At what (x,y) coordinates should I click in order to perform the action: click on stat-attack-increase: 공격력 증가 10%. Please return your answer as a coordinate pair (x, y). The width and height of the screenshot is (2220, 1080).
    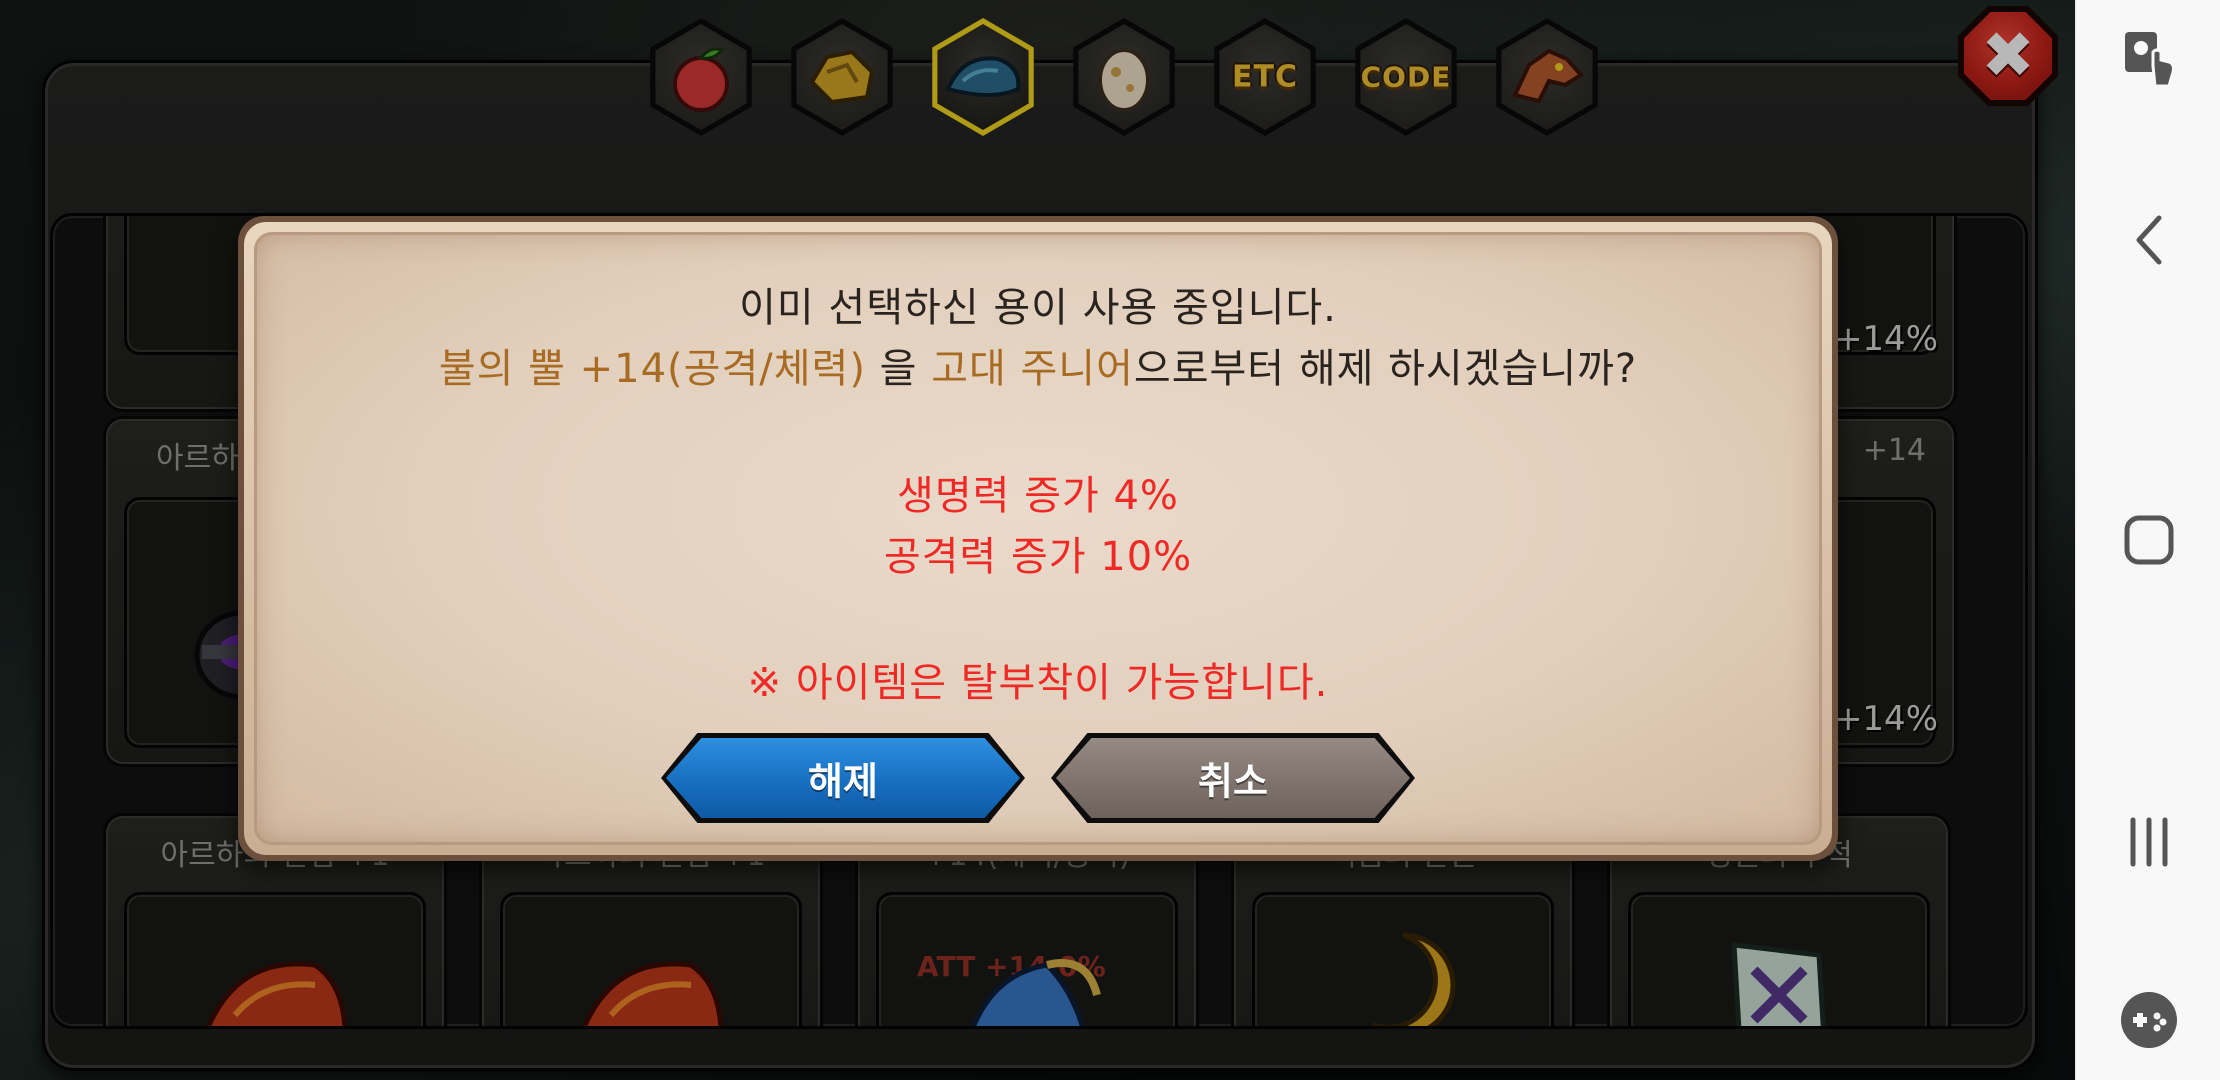
    Looking at the image, I should click on (1038, 557).